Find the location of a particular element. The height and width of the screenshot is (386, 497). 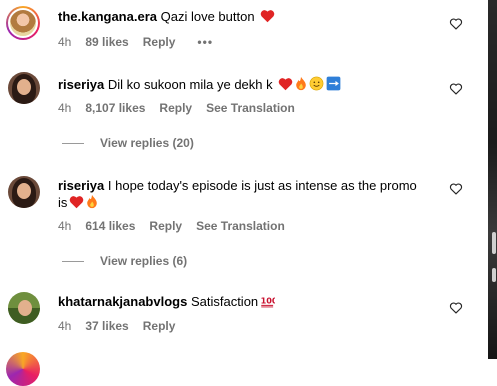

svg-text: 100 is located at coordinates (268, 301).